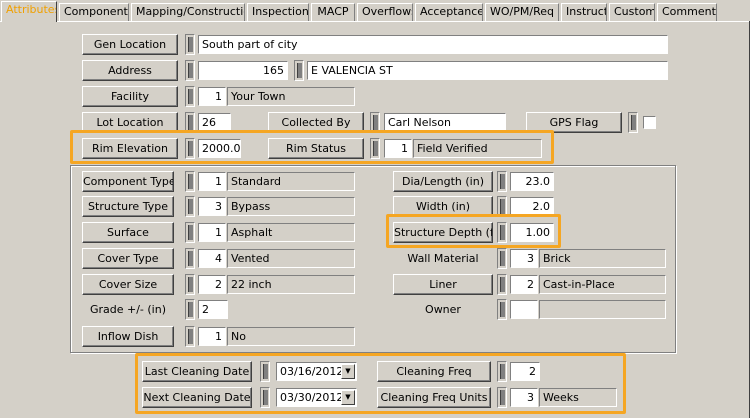 This screenshot has height=418, width=750. I want to click on tab-macp: MACP, so click(333, 12).